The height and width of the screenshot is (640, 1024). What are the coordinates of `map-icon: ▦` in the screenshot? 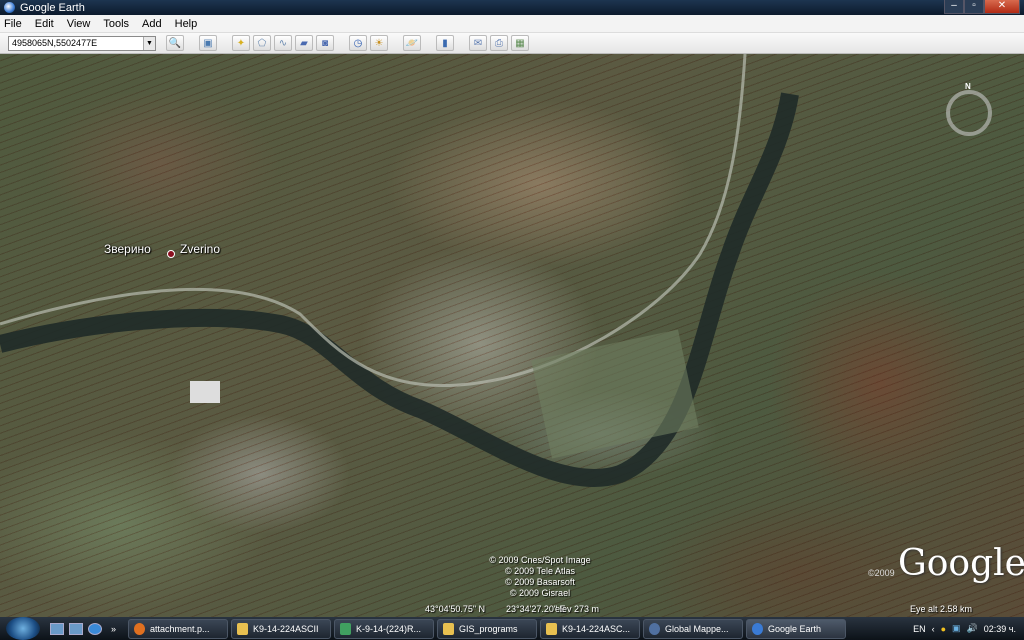 It's located at (520, 43).